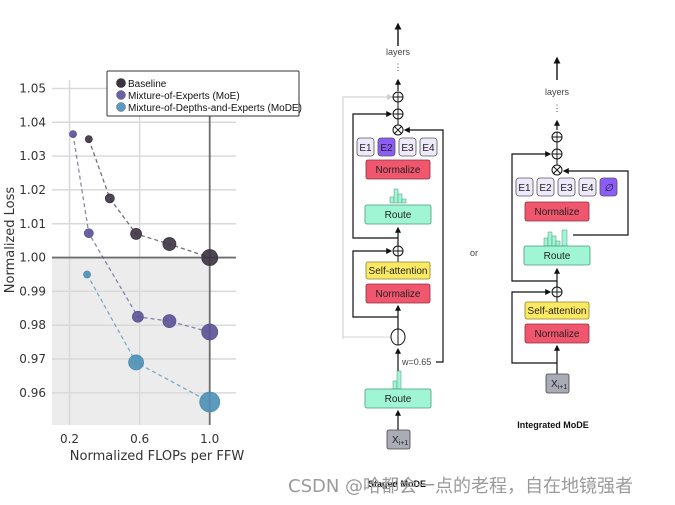  What do you see at coordinates (397, 380) in the screenshot?
I see `staged-router-histogram` at bounding box center [397, 380].